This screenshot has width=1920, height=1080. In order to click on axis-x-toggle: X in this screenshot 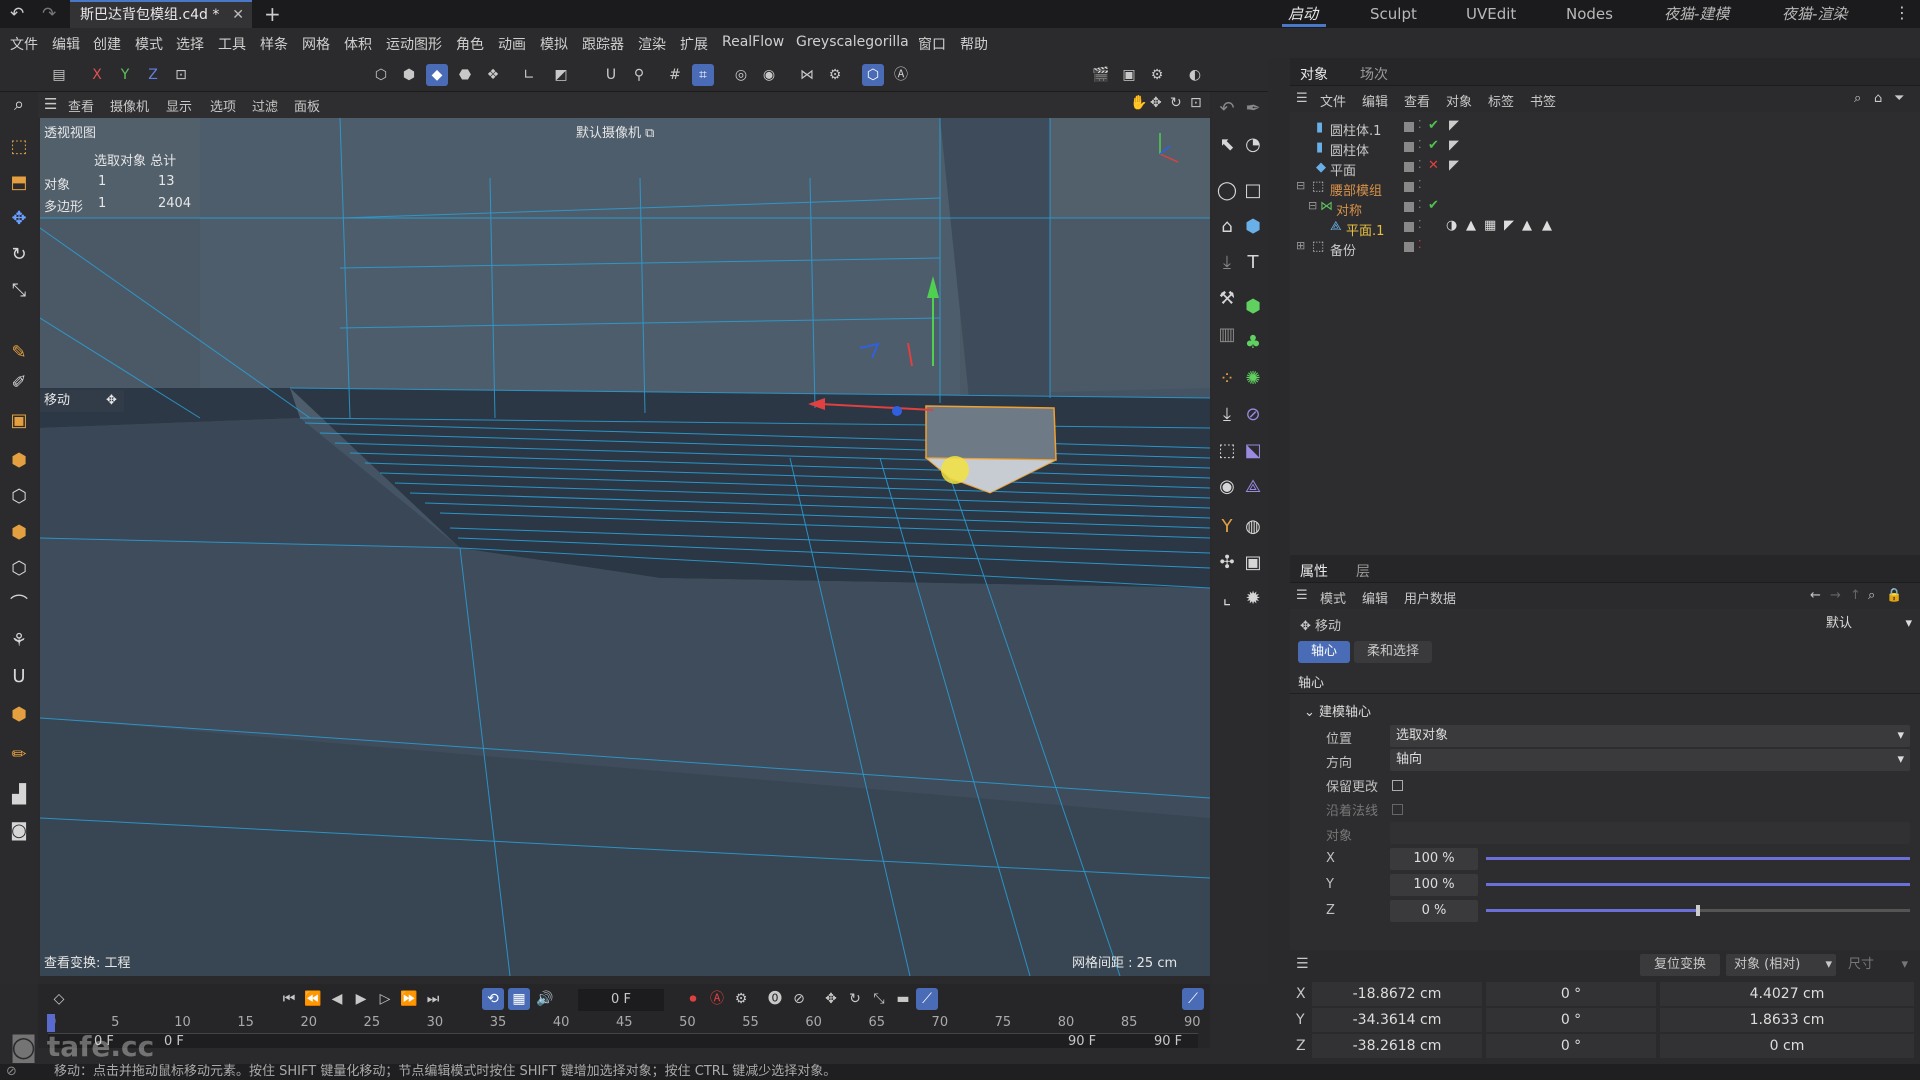, I will do `click(97, 75)`.